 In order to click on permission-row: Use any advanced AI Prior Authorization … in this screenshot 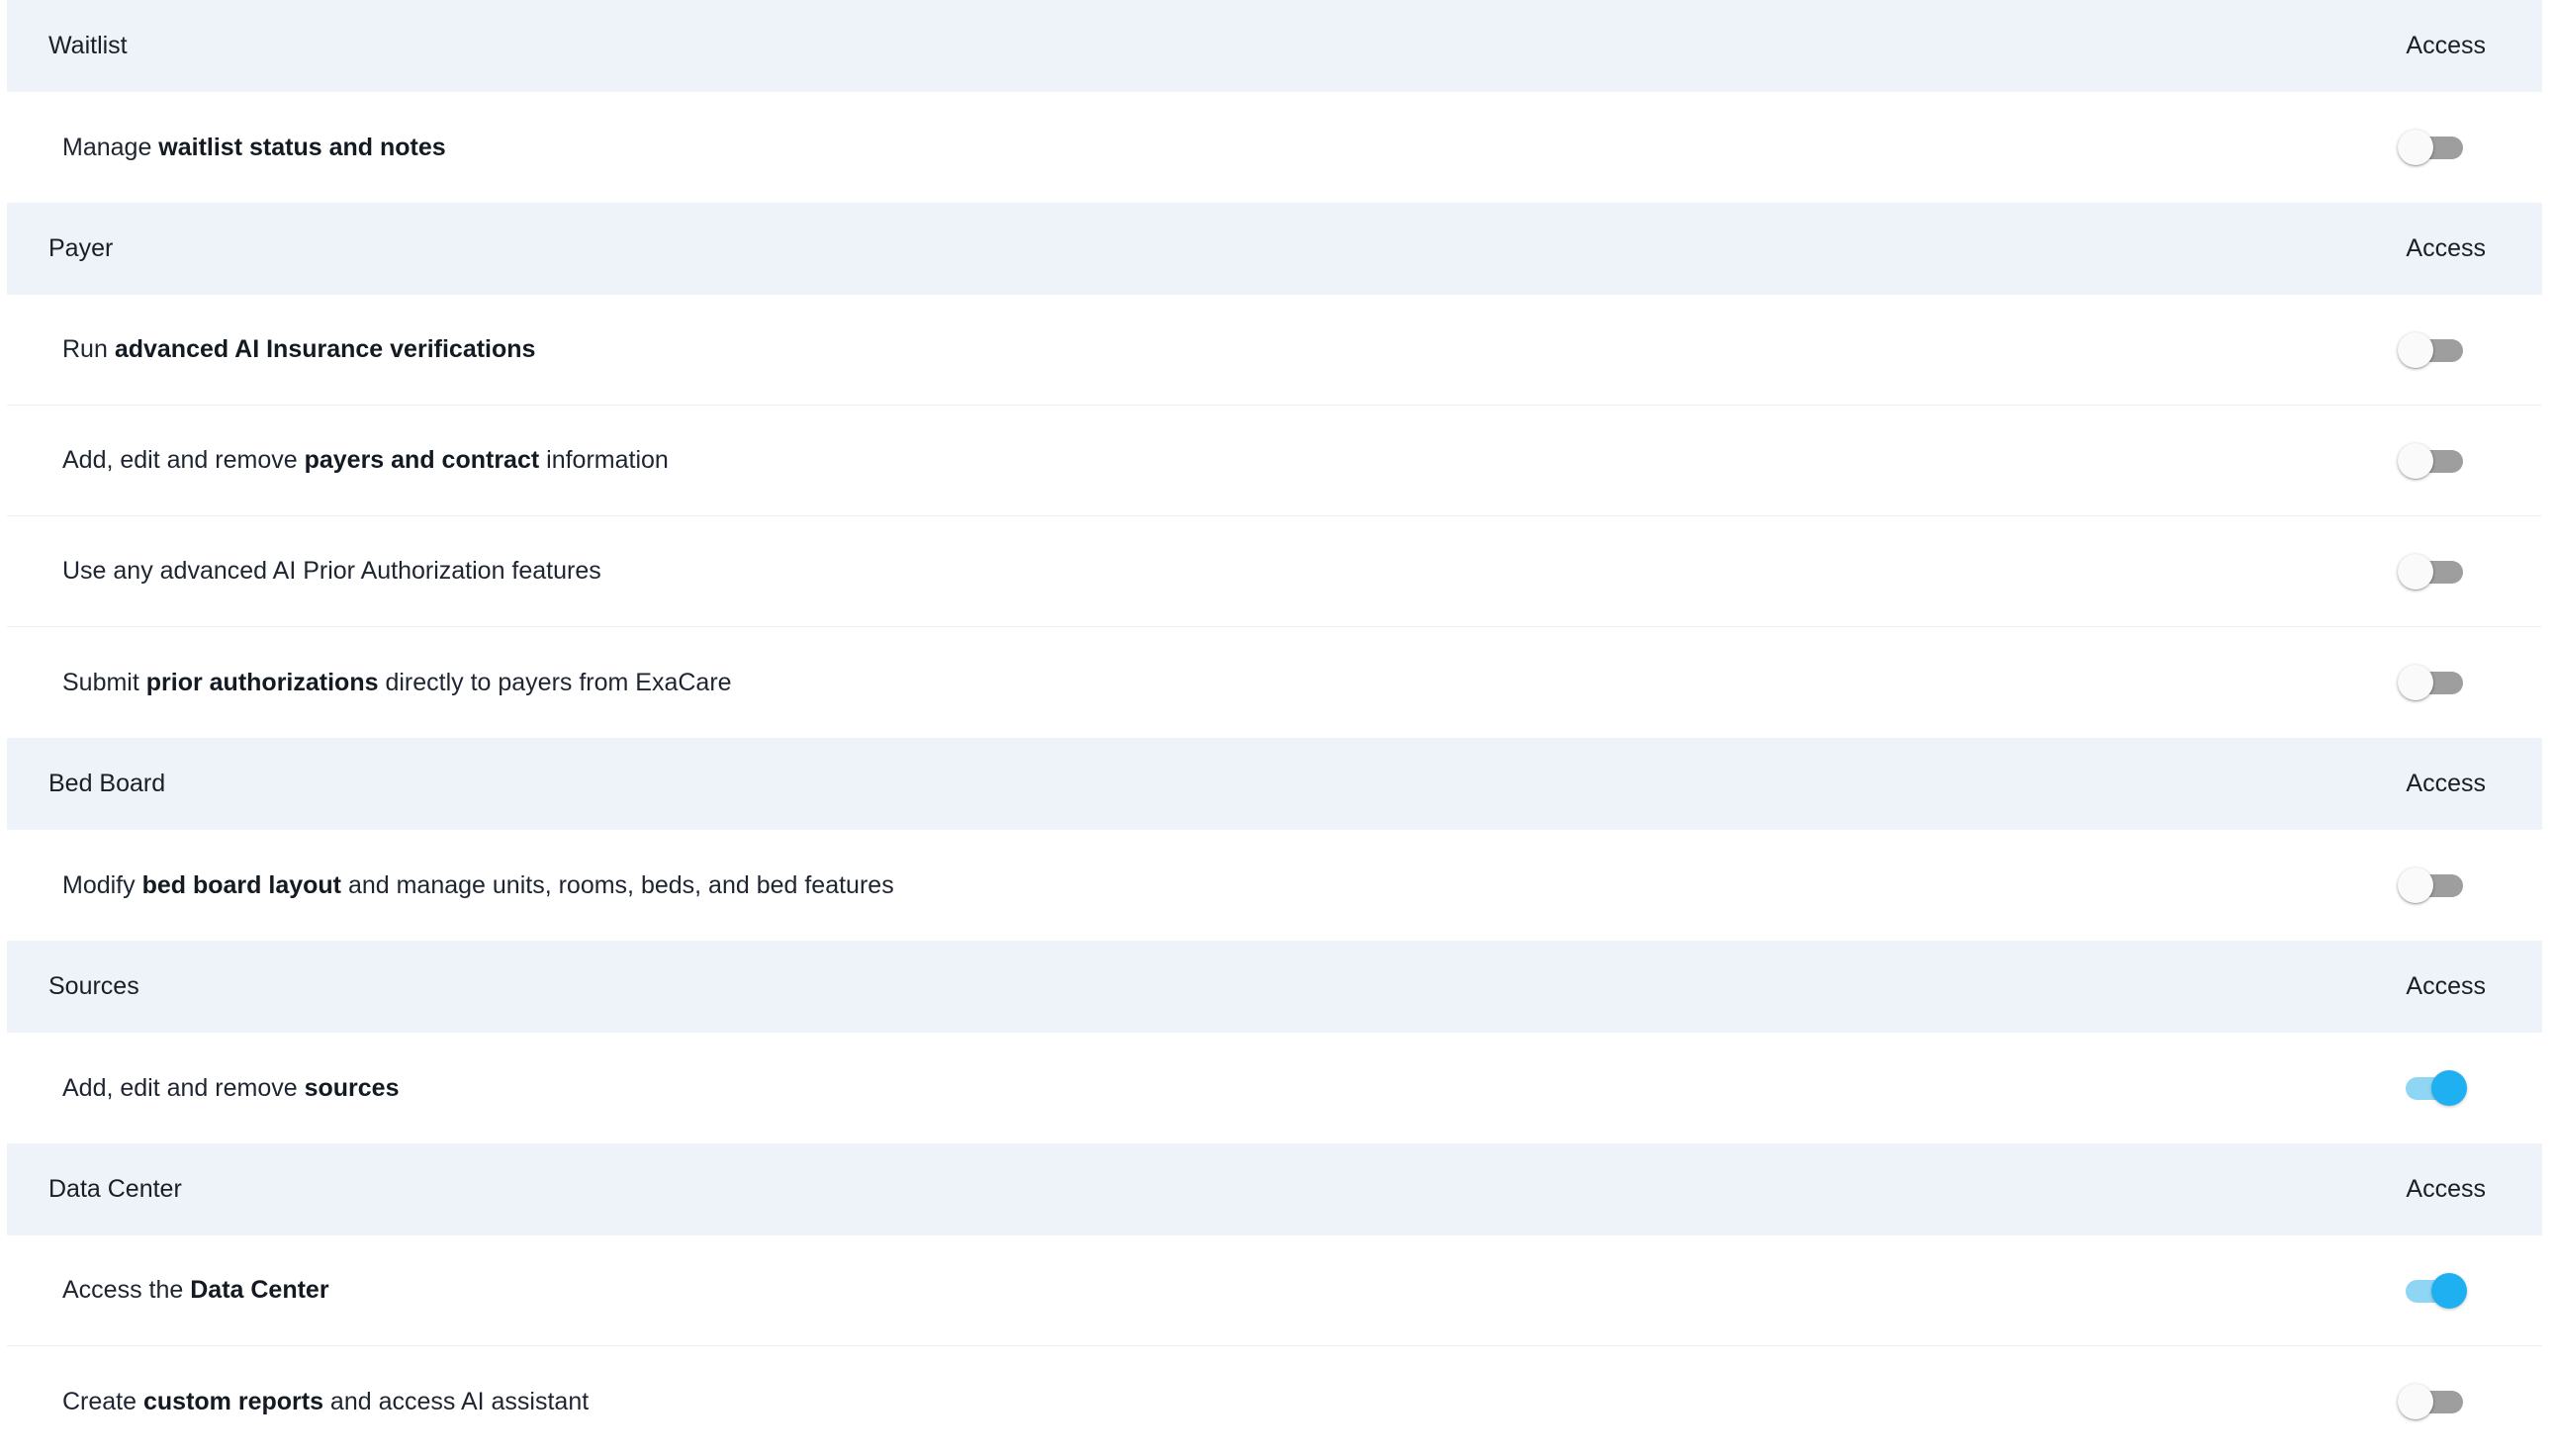, I will do `click(1274, 571)`.